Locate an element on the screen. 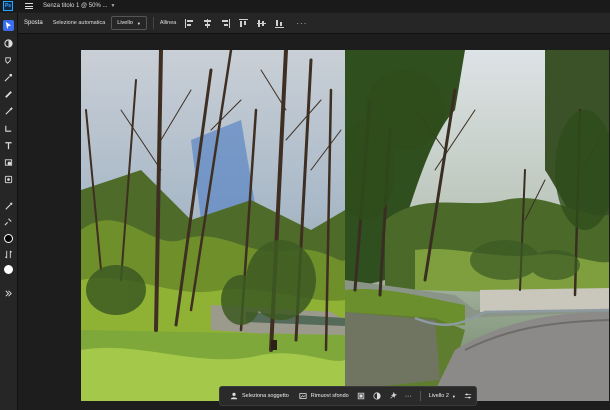 This screenshot has height=410, width=610. align-vertical-centers-icon is located at coordinates (262, 23).